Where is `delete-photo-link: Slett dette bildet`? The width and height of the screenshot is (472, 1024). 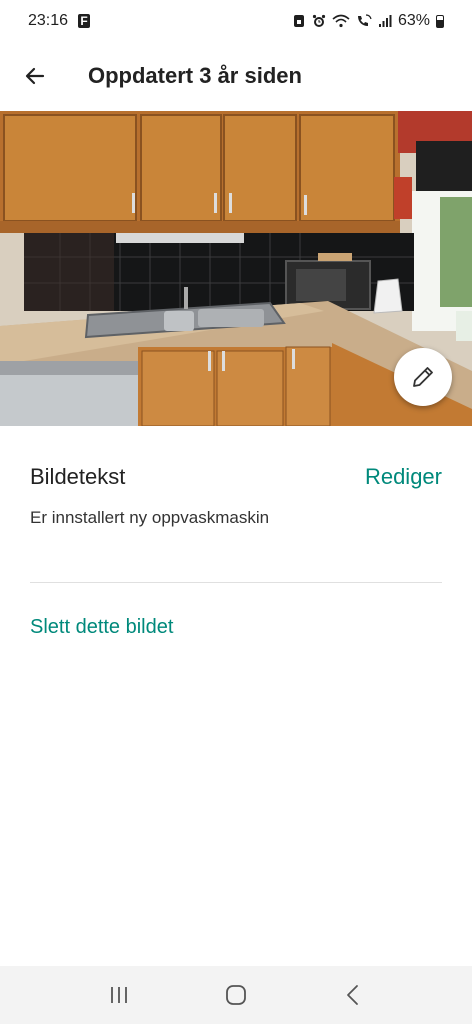 delete-photo-link: Slett dette bildet is located at coordinates (101, 627).